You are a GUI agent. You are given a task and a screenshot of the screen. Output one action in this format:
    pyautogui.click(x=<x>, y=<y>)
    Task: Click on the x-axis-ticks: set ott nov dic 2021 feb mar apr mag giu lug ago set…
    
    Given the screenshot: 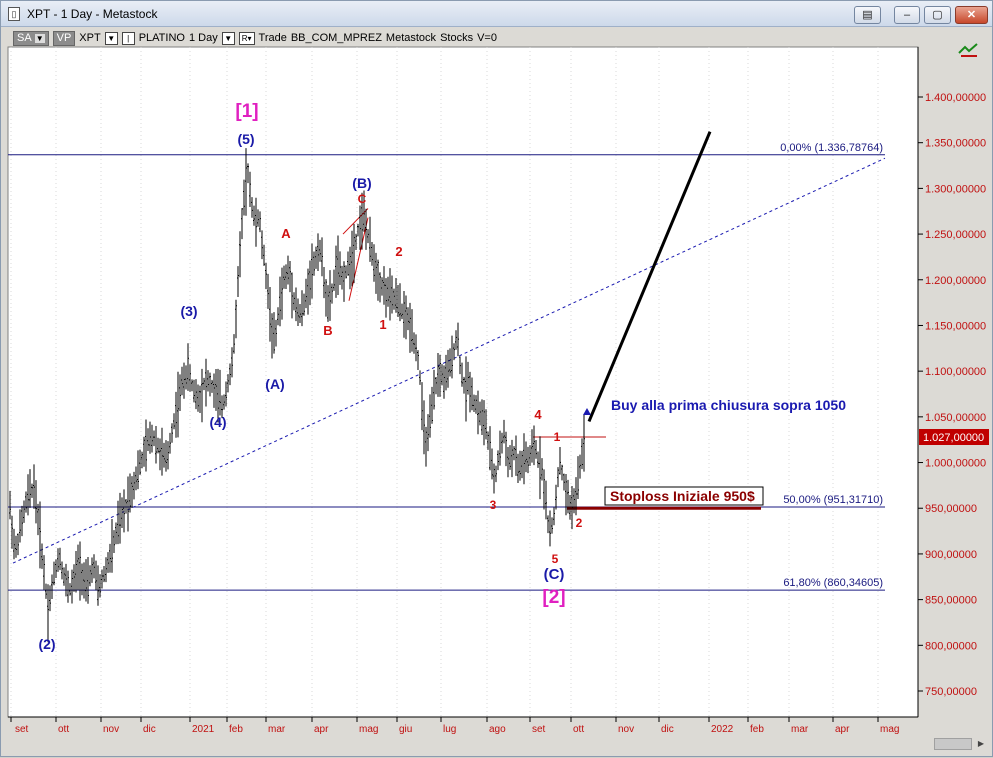 What is the action you would take?
    pyautogui.click(x=454, y=726)
    